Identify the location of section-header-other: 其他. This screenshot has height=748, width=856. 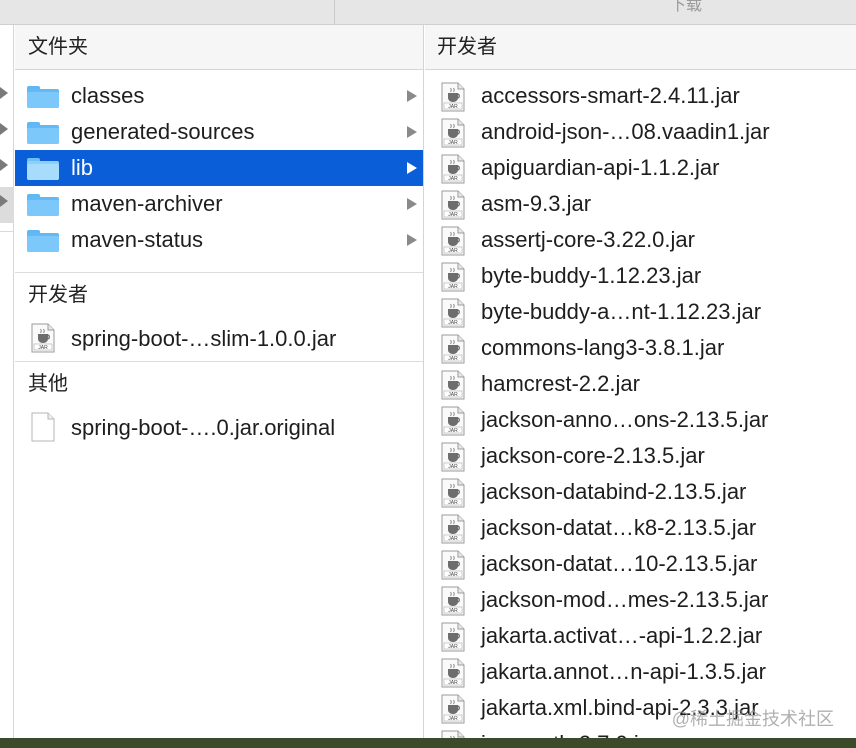
(48, 384).